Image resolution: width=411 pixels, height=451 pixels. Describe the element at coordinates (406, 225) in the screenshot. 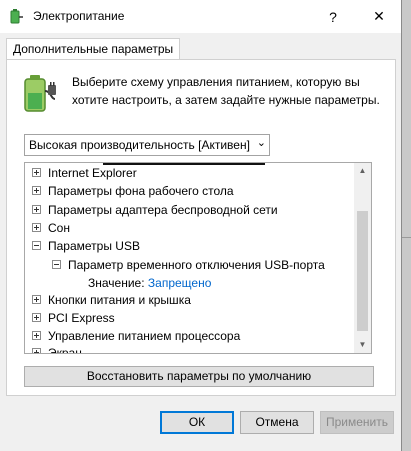

I see `background-window` at that location.